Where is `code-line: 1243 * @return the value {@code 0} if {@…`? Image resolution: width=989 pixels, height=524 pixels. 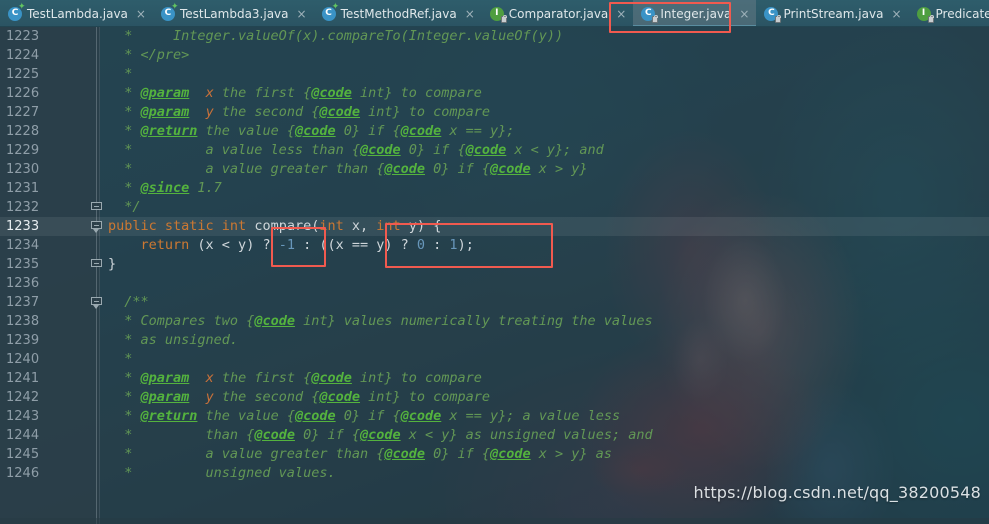 code-line: 1243 * @return the value {@code 0} if {@… is located at coordinates (494, 416).